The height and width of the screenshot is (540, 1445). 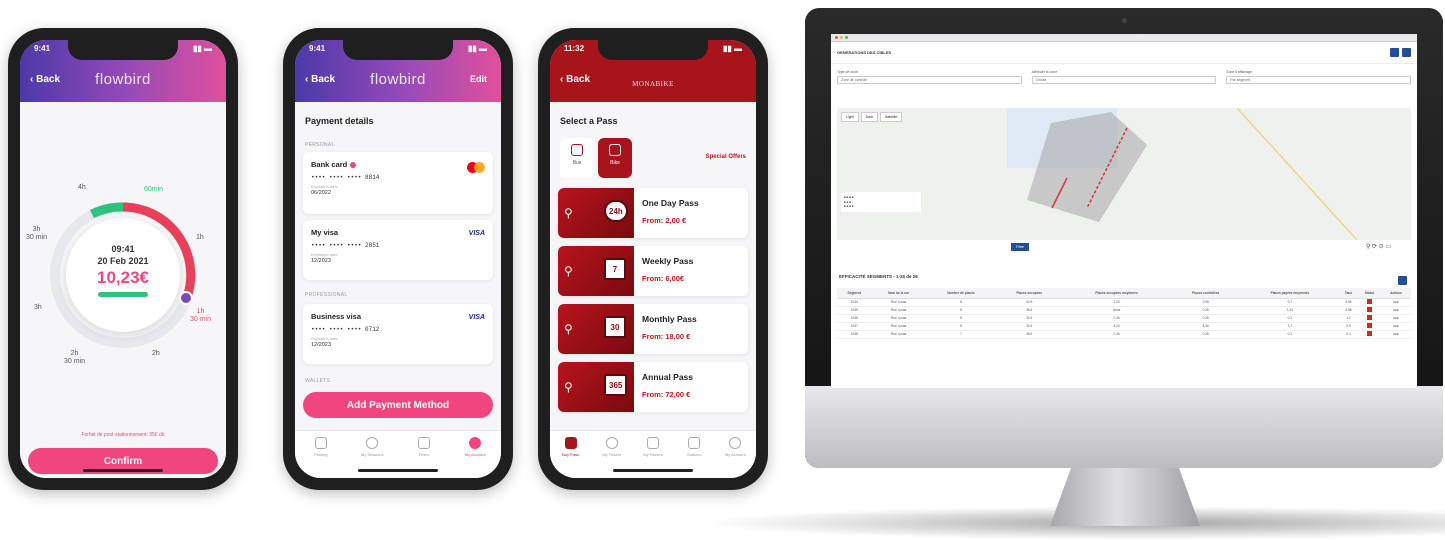 I want to click on pass-price: From: 6,00€, so click(x=663, y=278).